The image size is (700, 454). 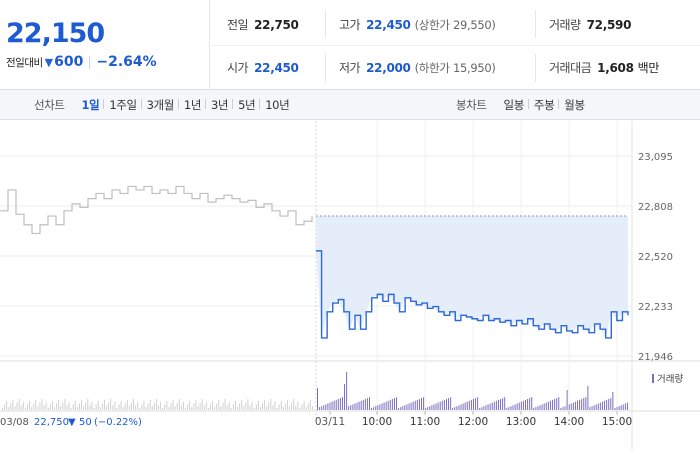 I want to click on change-label: 전일대비, so click(x=24, y=62).